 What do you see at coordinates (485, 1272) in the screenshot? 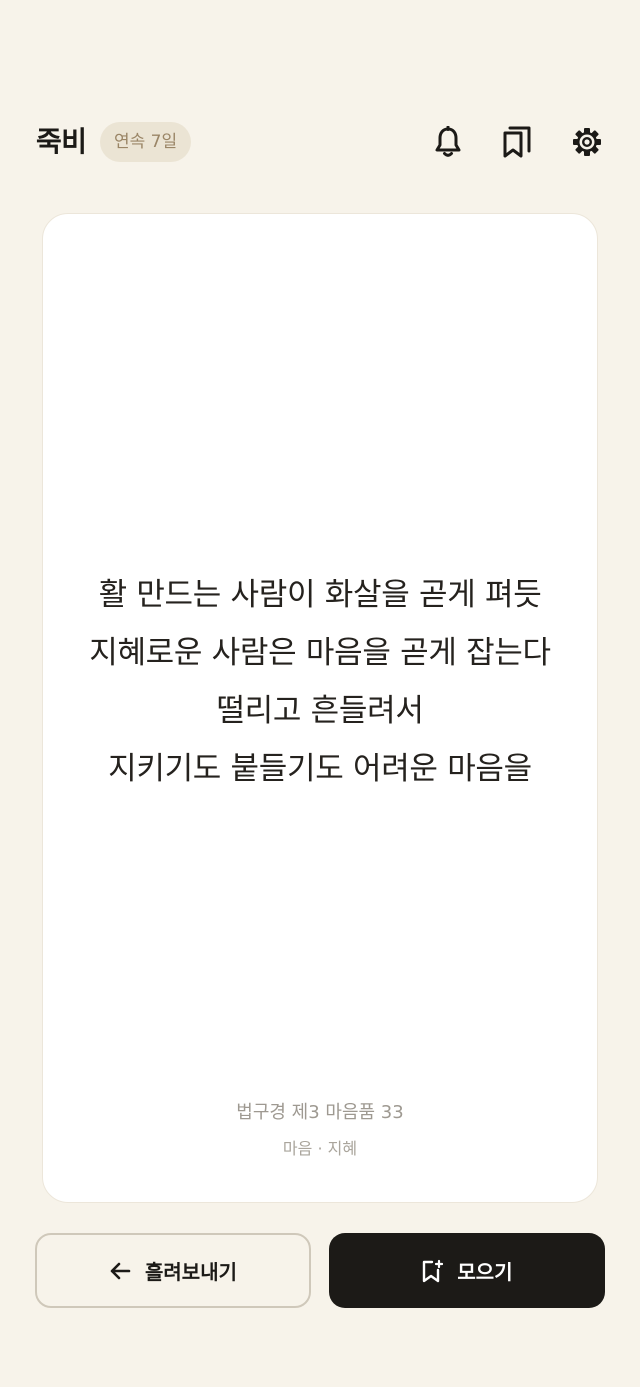
I see `collect-button-label: 모으기` at bounding box center [485, 1272].